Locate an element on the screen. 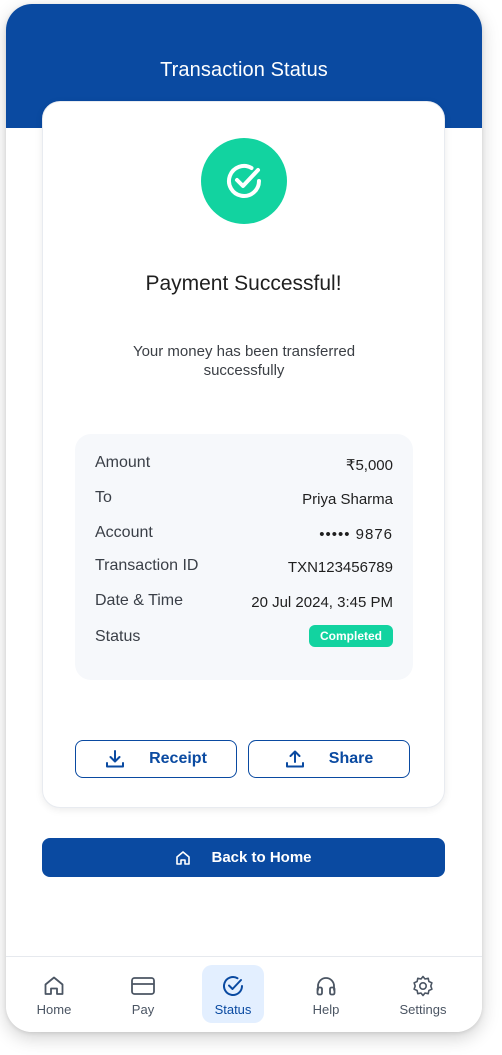 This screenshot has height=1055, width=502. back-to-home-button: Back to Home is located at coordinates (243, 857).